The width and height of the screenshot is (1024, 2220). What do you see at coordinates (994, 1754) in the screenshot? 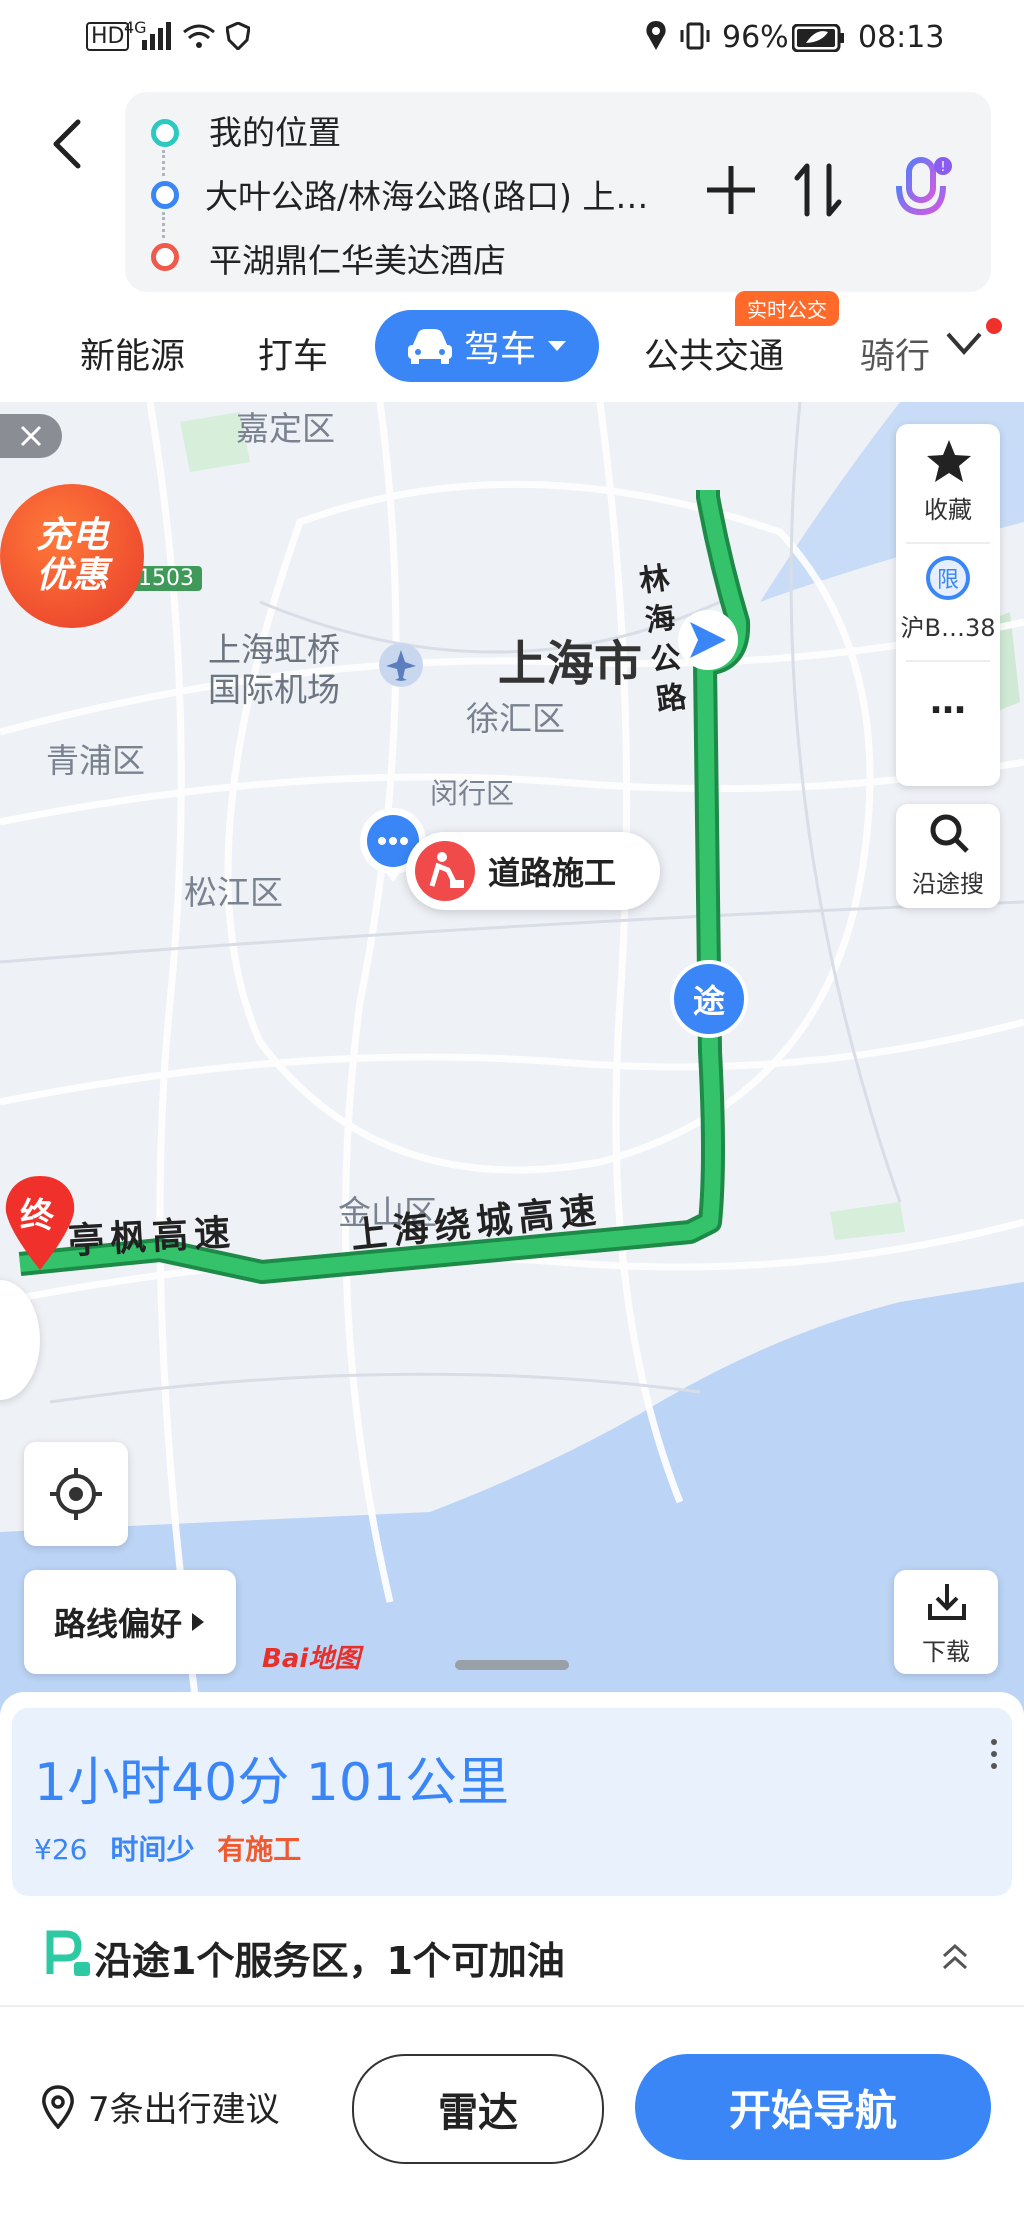
I see `more-vertical-icon` at bounding box center [994, 1754].